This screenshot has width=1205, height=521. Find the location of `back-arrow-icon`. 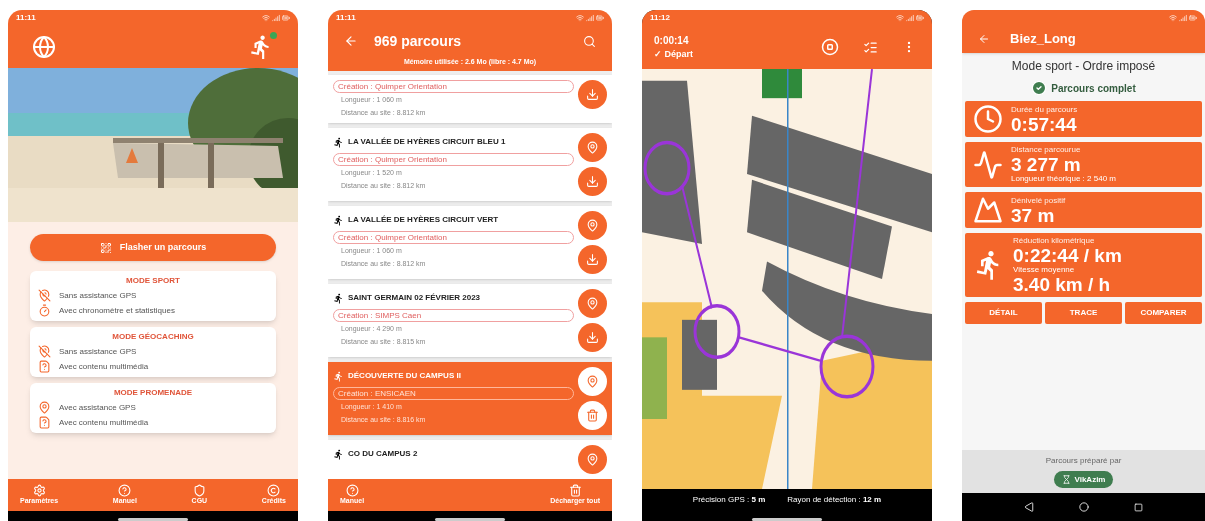

back-arrow-icon is located at coordinates (984, 39).